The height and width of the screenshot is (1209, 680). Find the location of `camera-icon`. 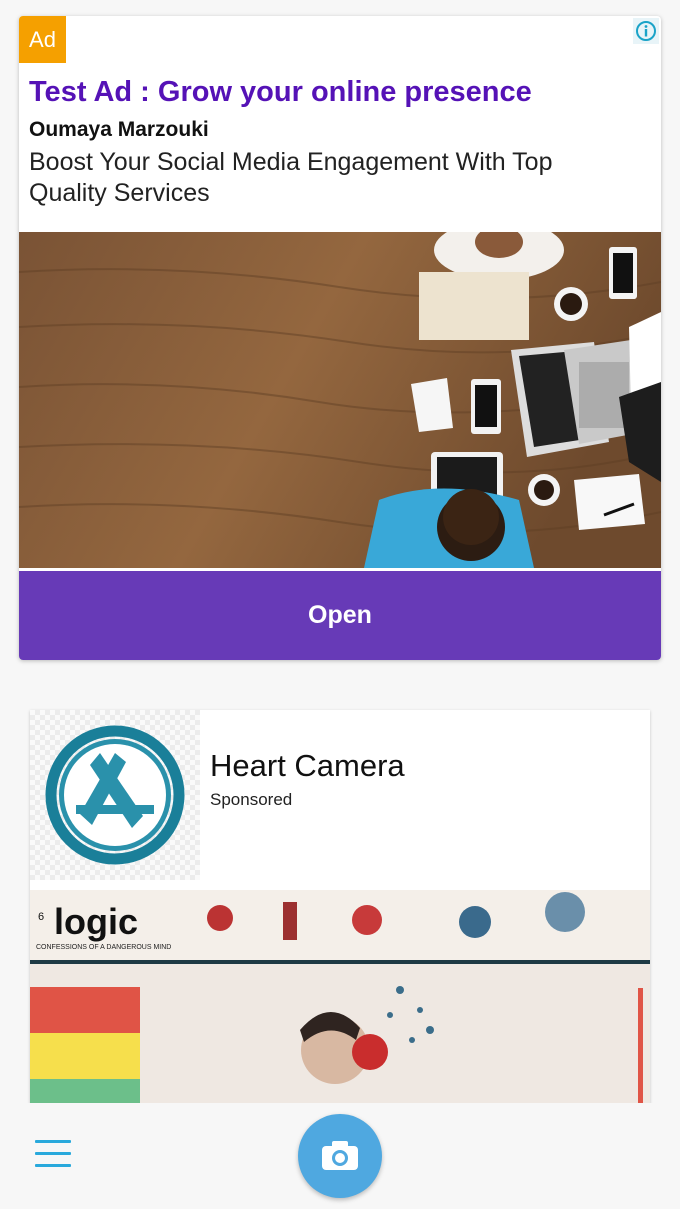

camera-icon is located at coordinates (340, 1155).